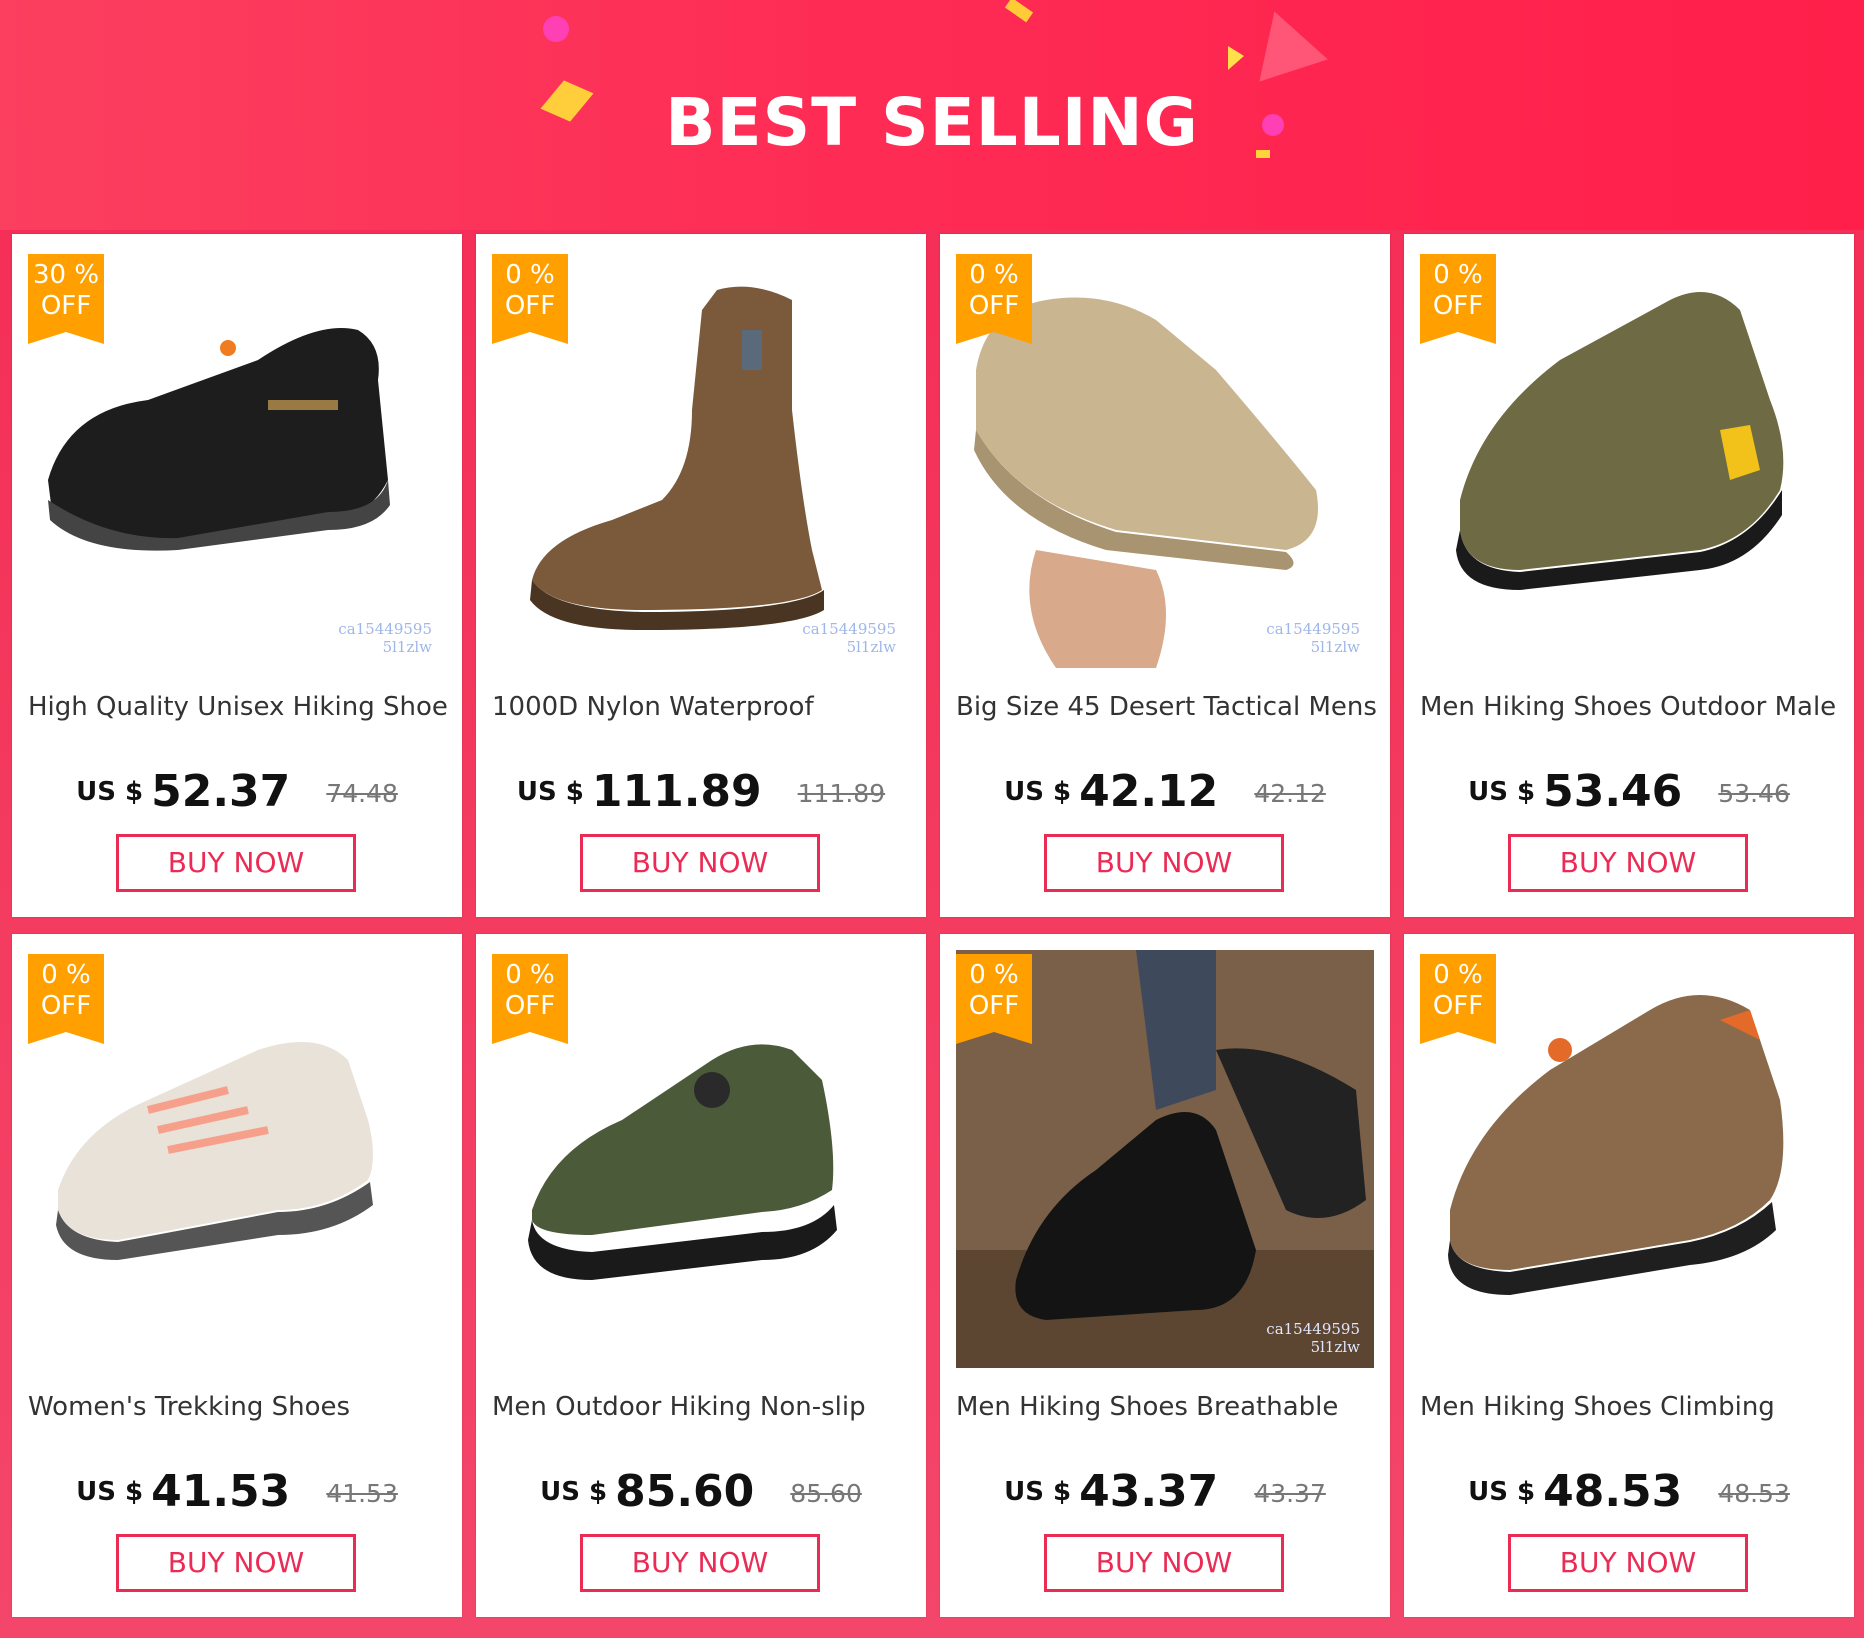 The height and width of the screenshot is (1638, 1864). I want to click on price-row: US $52.37 74.48, so click(237, 791).